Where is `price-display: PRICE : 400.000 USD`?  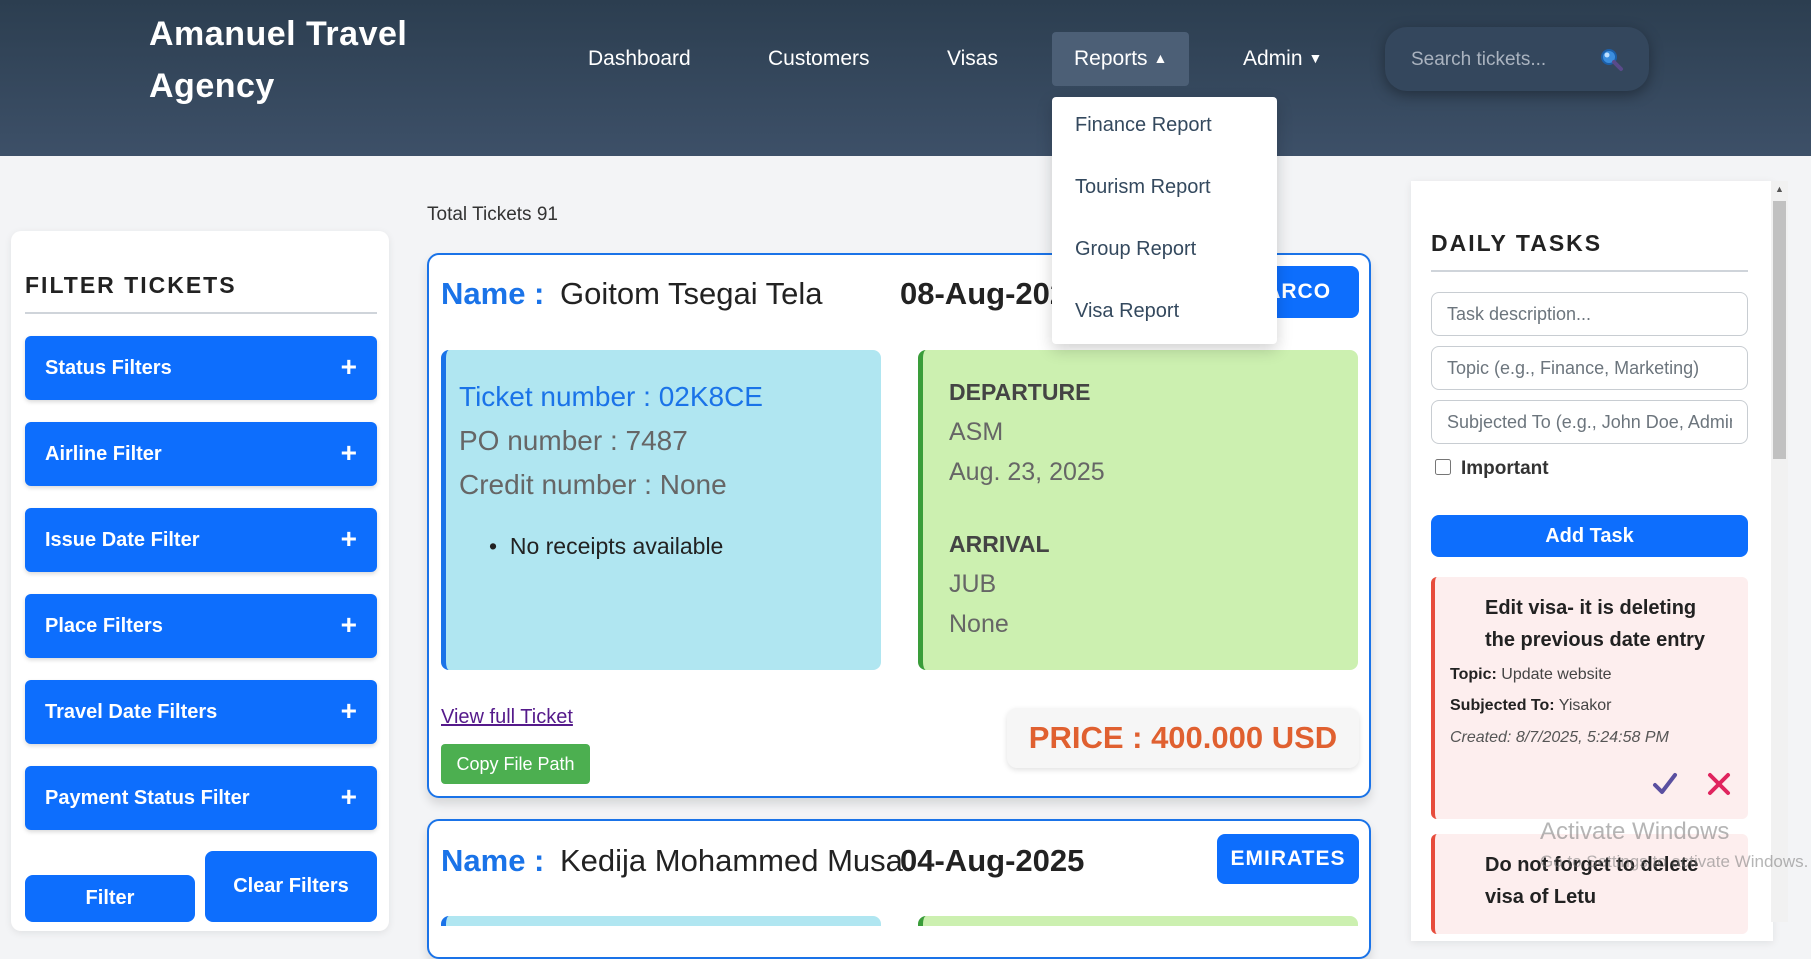 price-display: PRICE : 400.000 USD is located at coordinates (1183, 738).